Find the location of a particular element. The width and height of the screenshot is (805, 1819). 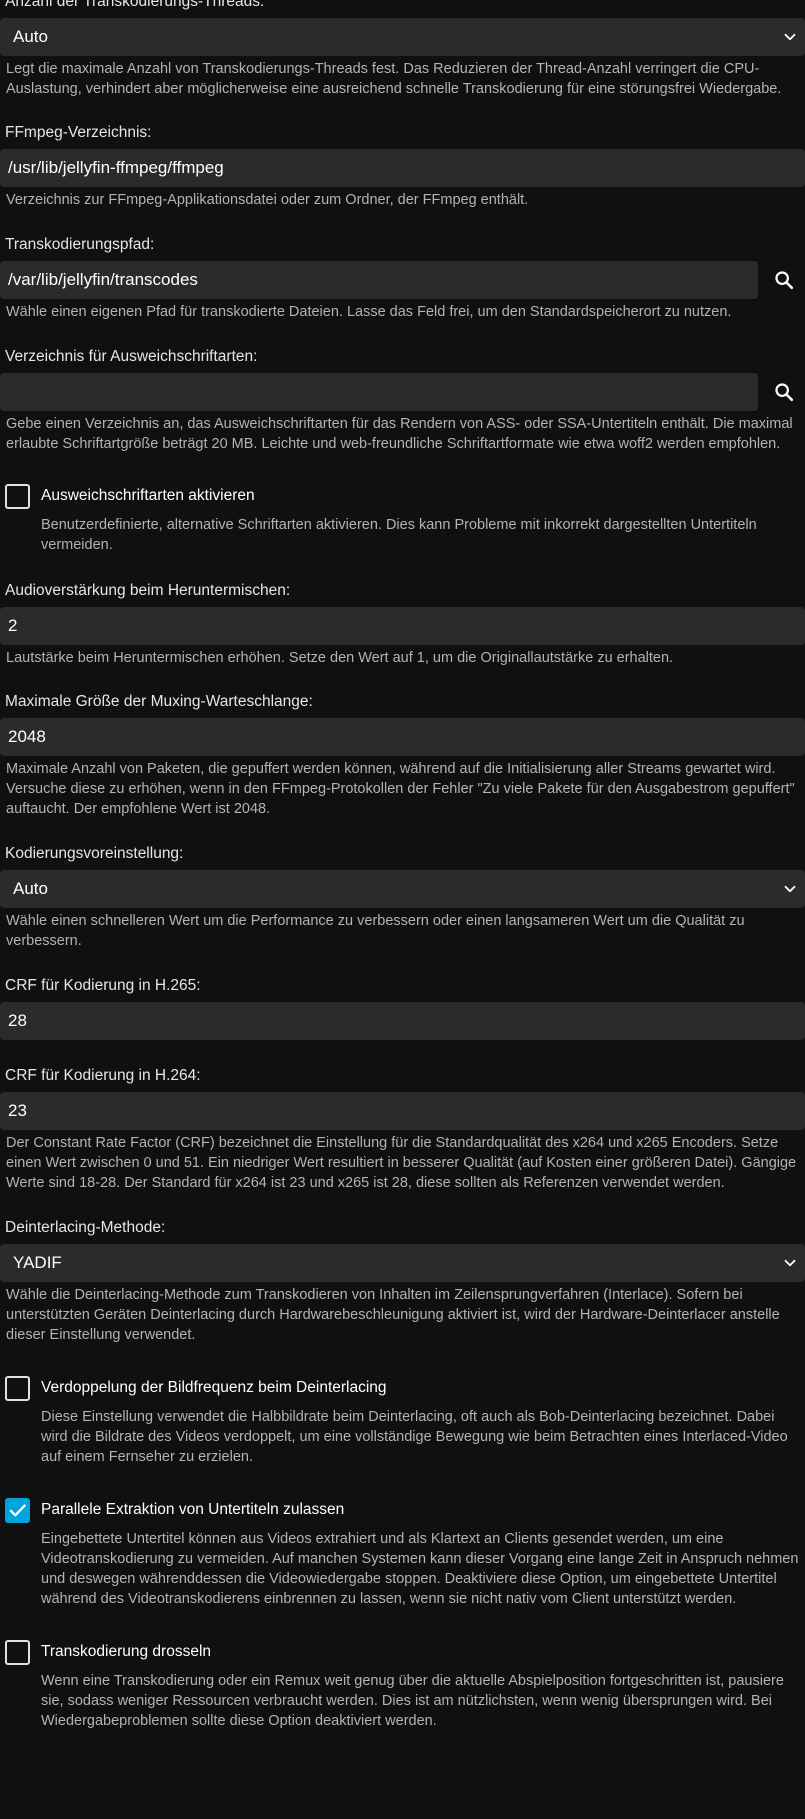

crf-h264-label: CRF für Kodierung in H.264: is located at coordinates (103, 1075).